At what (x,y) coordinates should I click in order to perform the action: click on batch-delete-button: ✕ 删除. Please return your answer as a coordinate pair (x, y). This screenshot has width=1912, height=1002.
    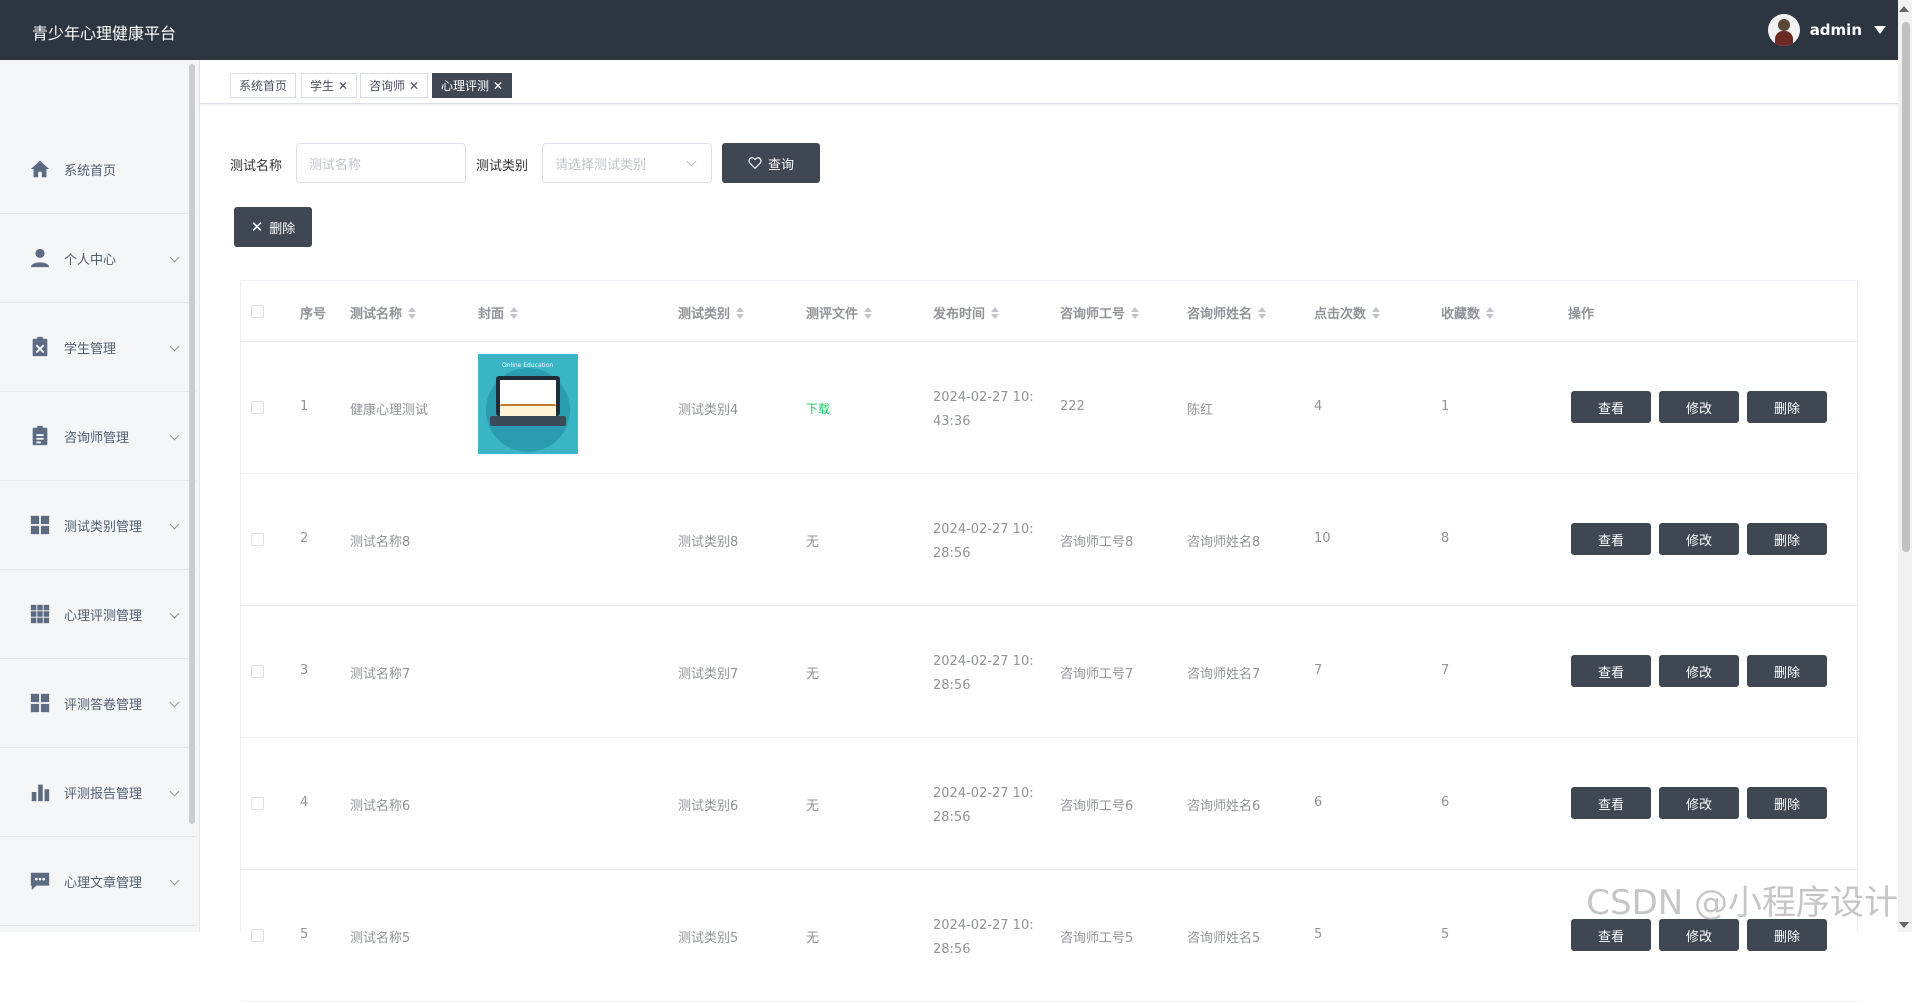
    Looking at the image, I should click on (273, 227).